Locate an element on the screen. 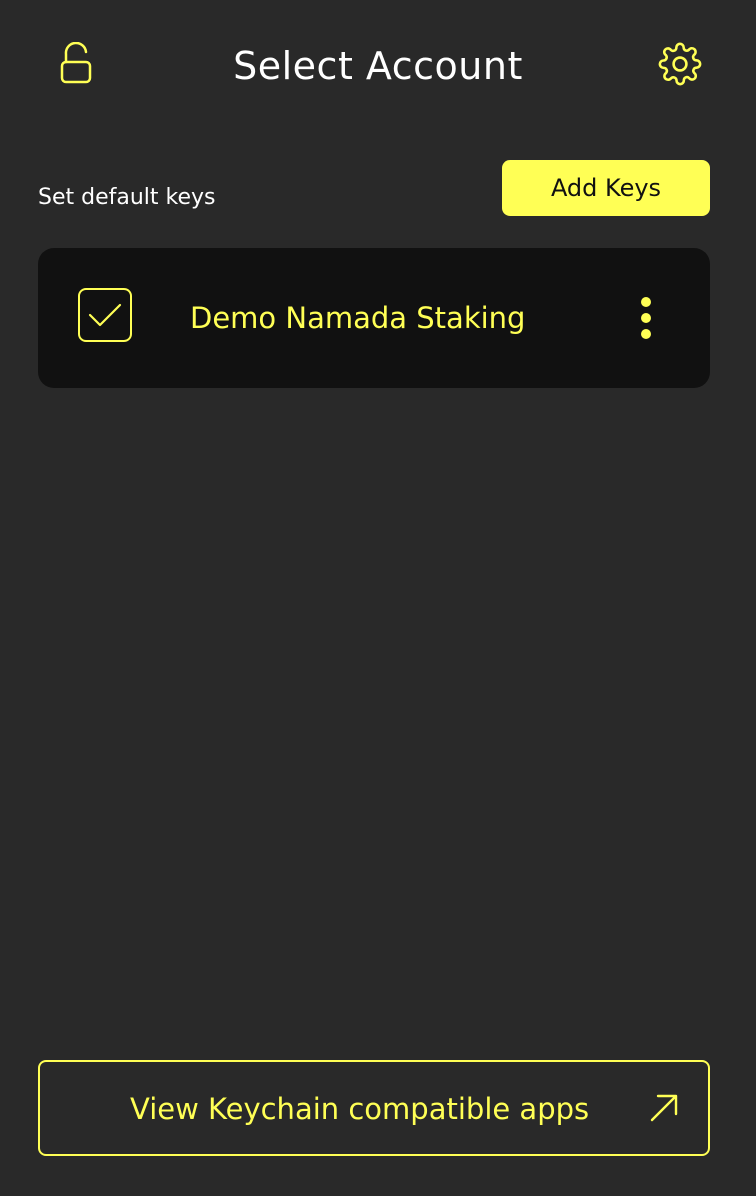 The width and height of the screenshot is (756, 1196). view-keychain-apps-button: View Keychain compatible apps is located at coordinates (374, 1108).